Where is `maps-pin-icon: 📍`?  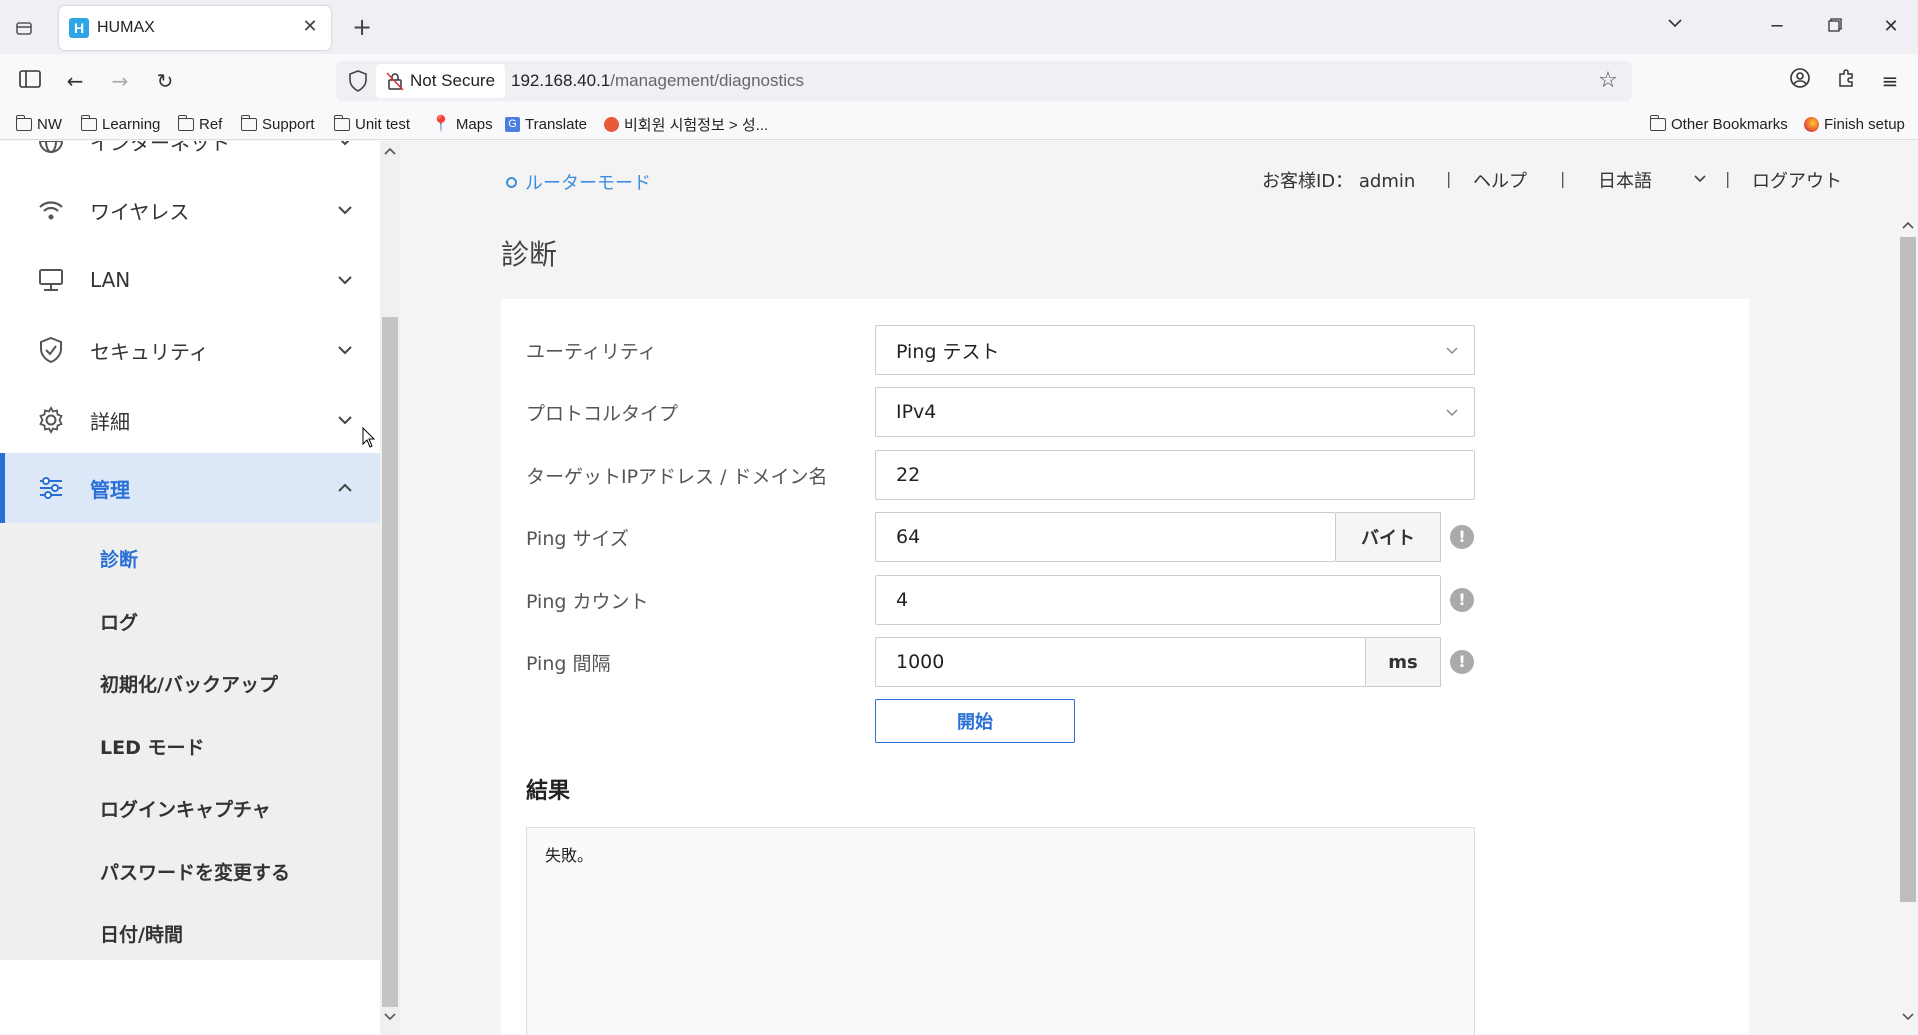
maps-pin-icon: 📍 is located at coordinates (441, 124).